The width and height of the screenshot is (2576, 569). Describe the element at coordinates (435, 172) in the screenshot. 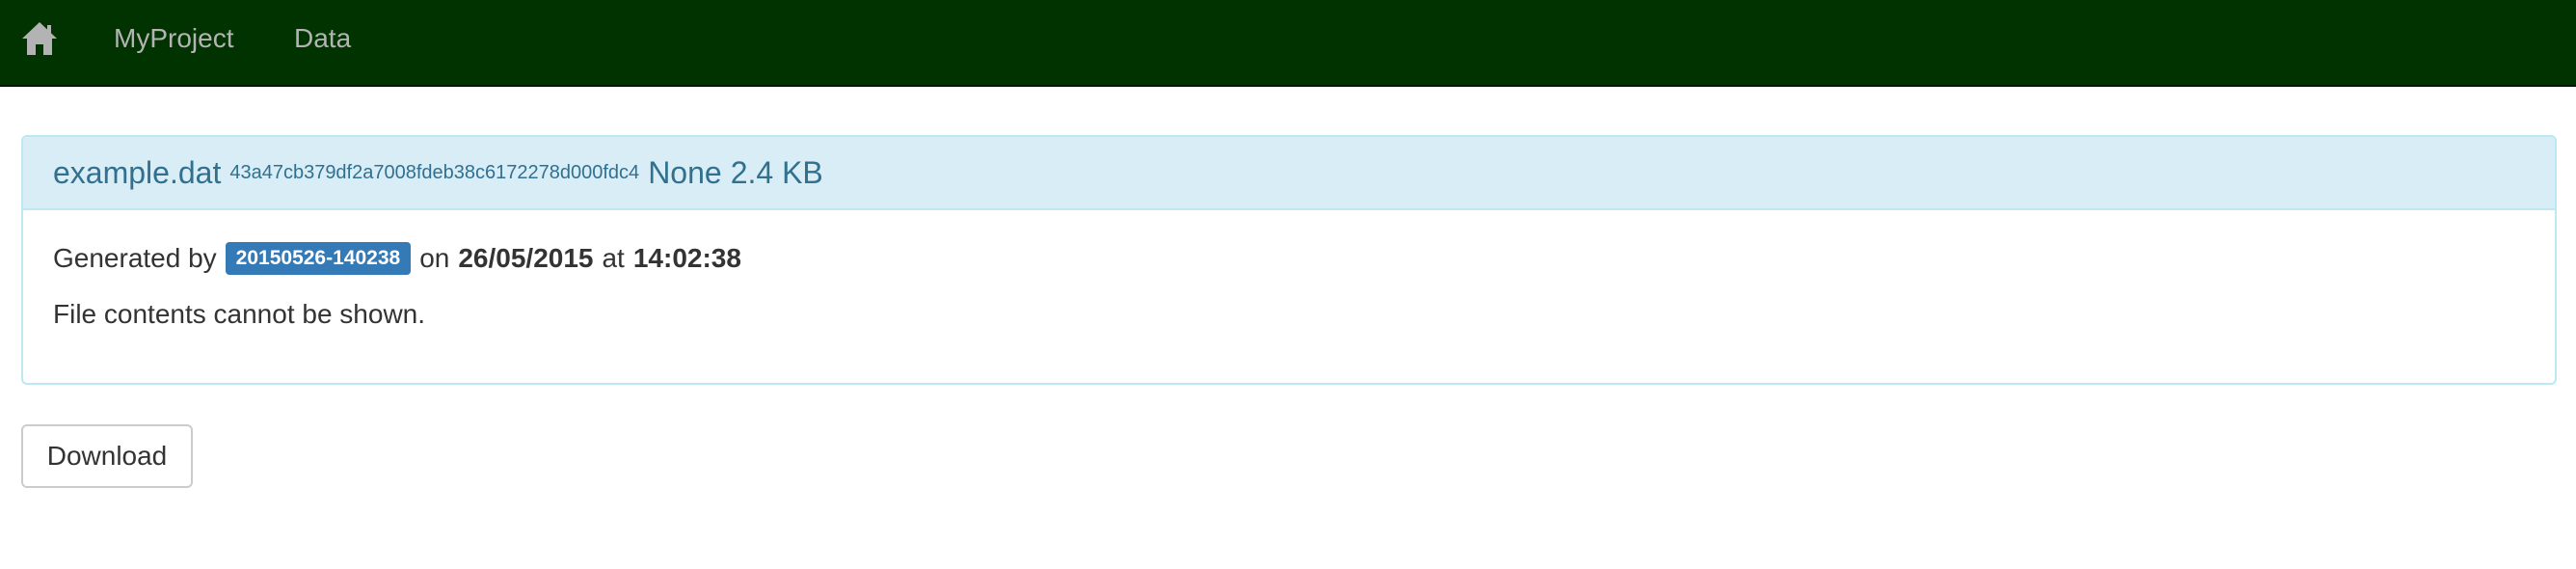

I see `file-hash: 43a47cb379df2a7008fdeb38c6172278d000fdc4` at that location.